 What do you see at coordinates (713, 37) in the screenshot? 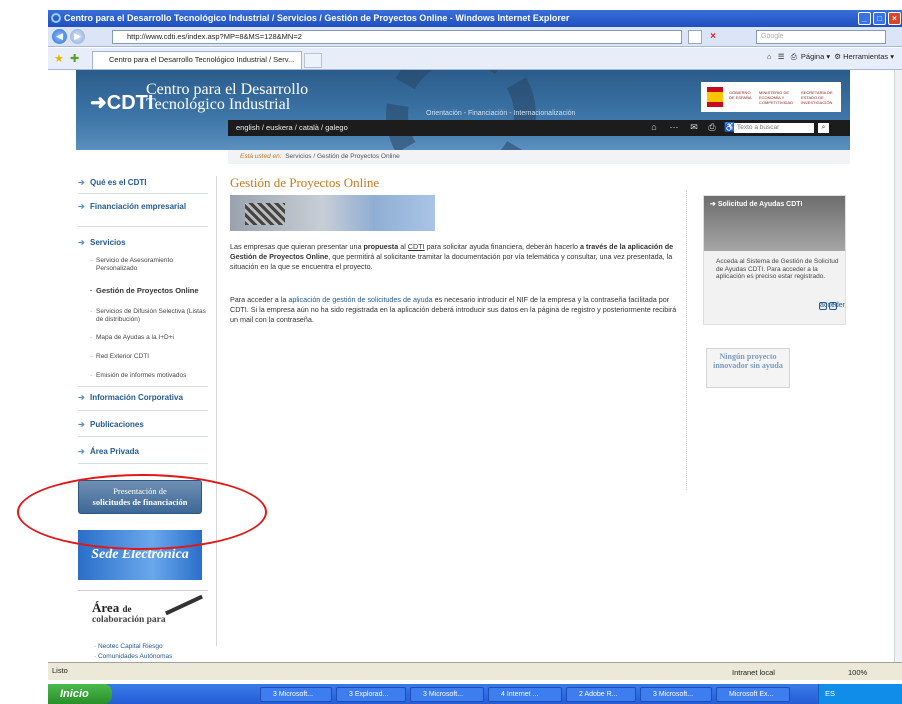
I see `stop-icon: ×` at bounding box center [713, 37].